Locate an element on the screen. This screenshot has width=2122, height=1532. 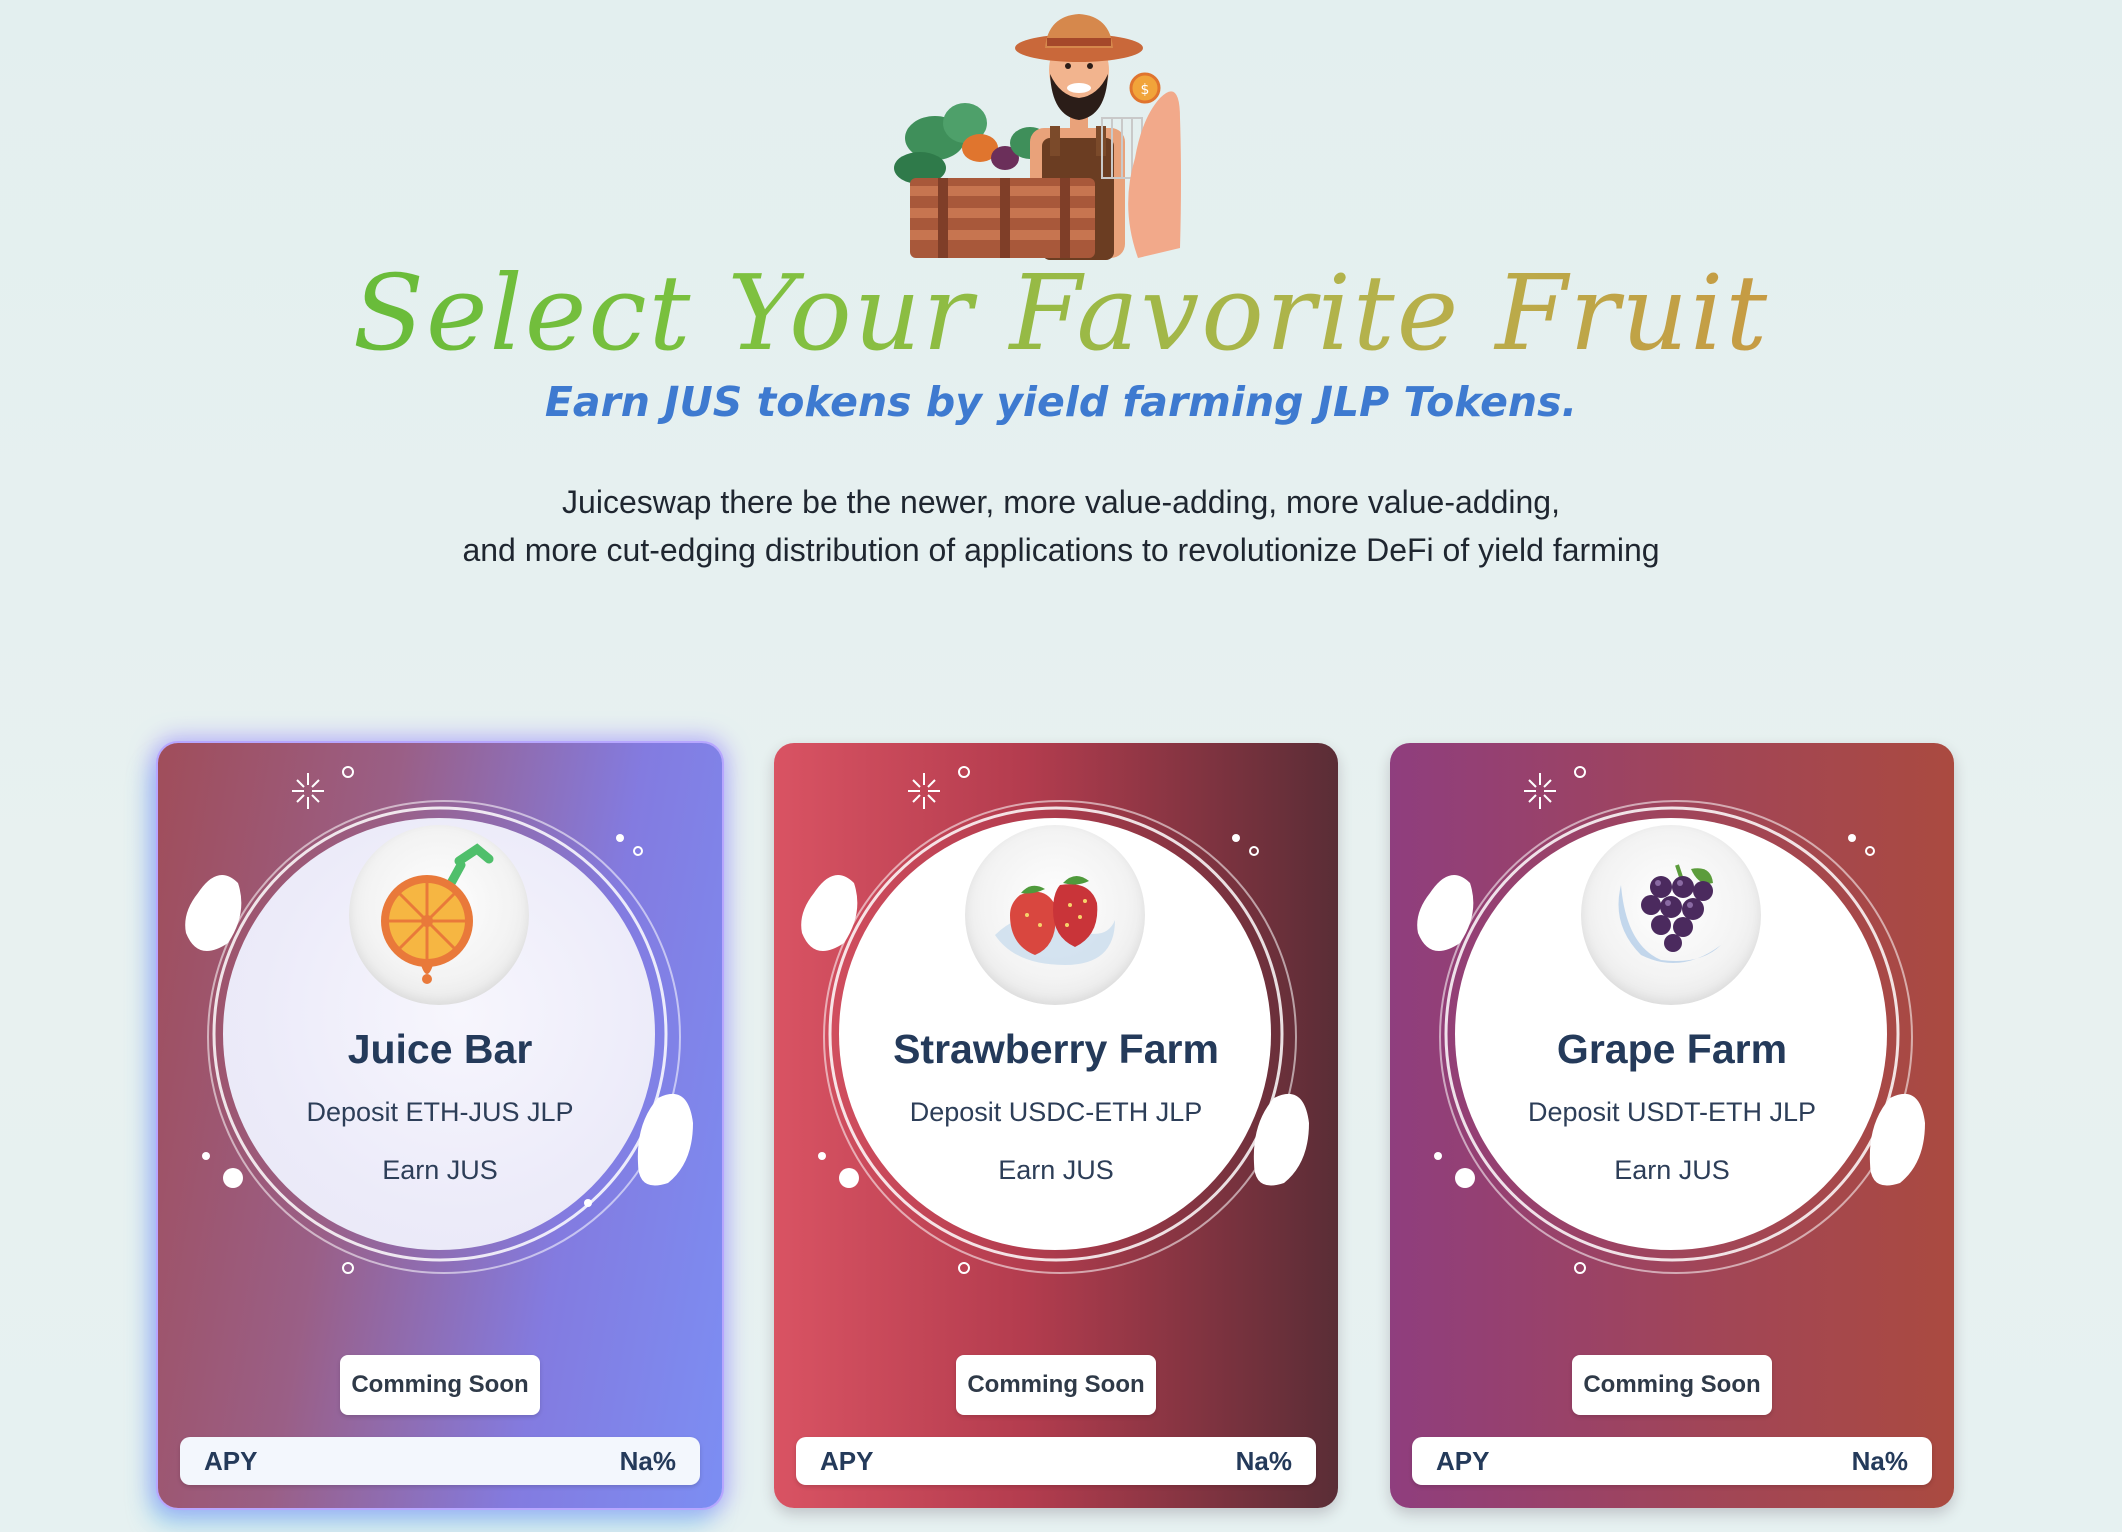
farm-name: Grape Farm is located at coordinates (1672, 1049).